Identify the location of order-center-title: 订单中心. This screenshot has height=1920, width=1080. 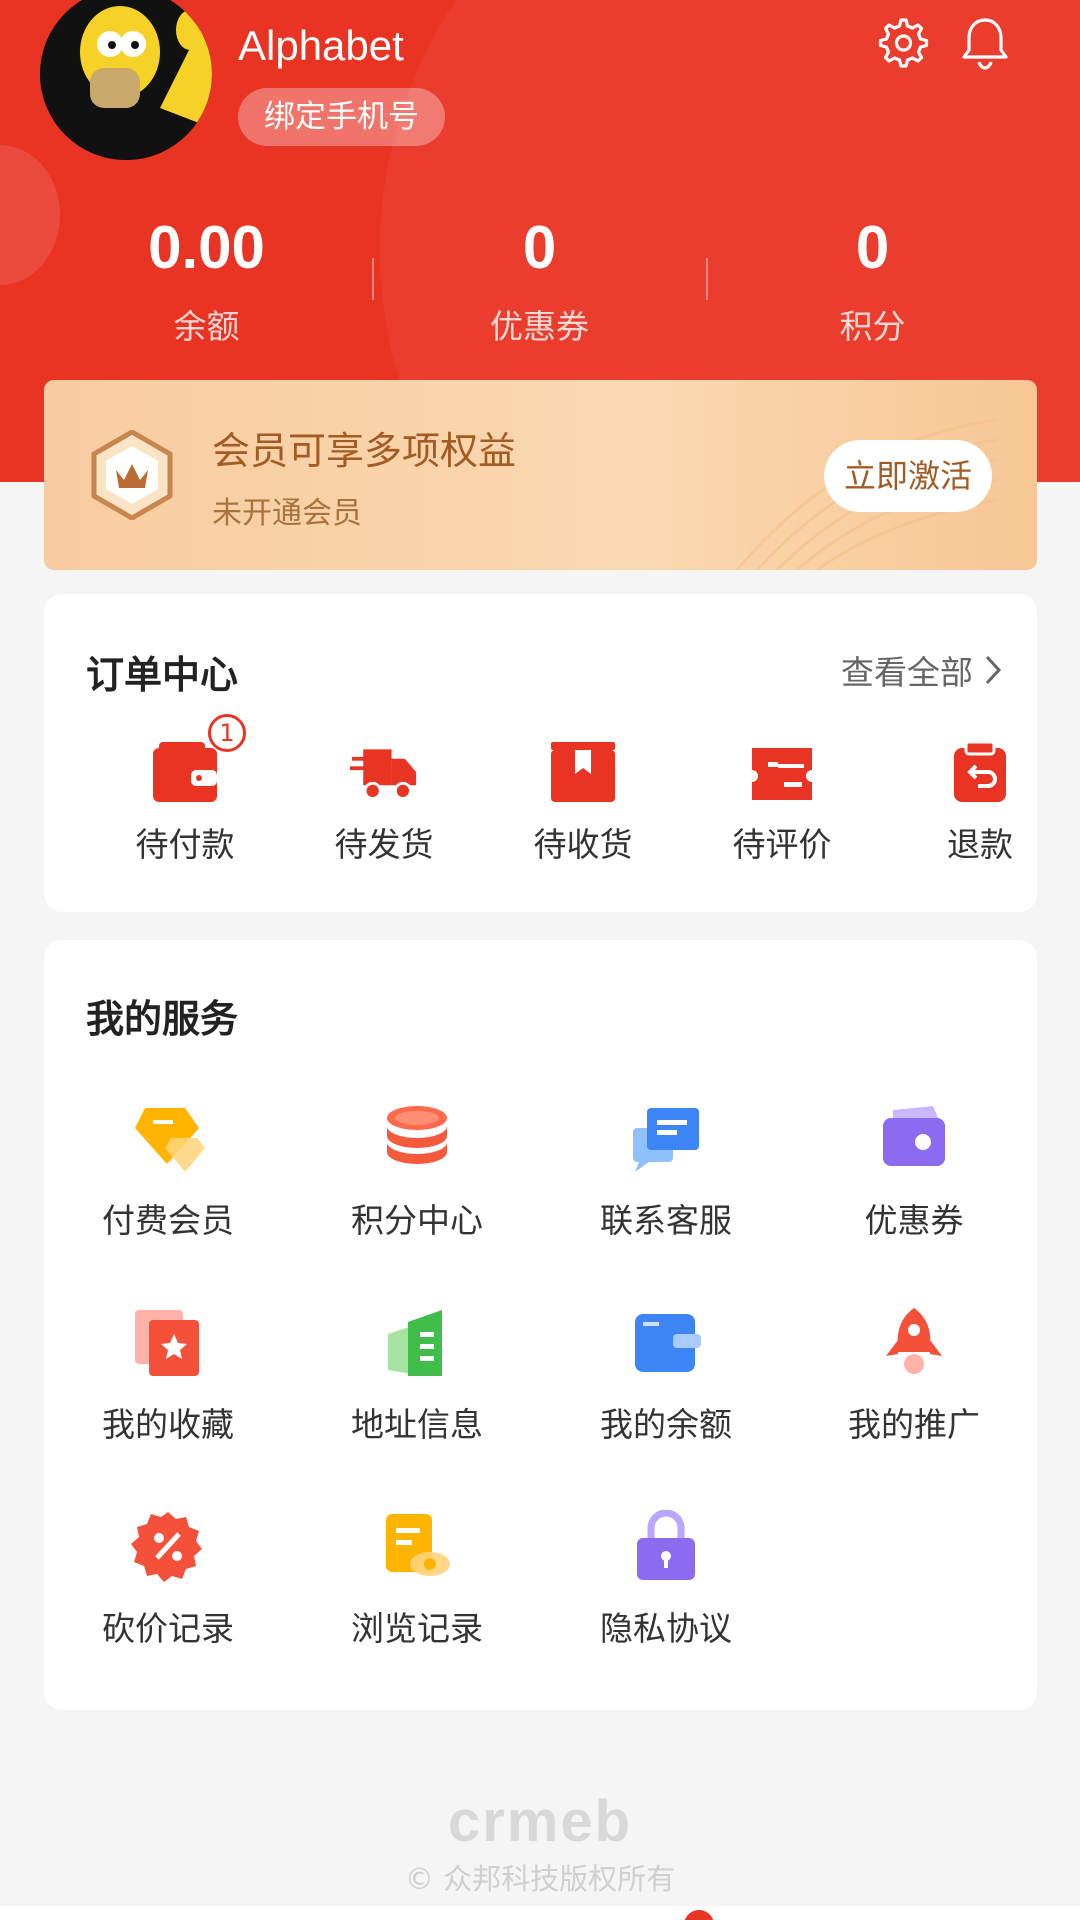
(162, 675).